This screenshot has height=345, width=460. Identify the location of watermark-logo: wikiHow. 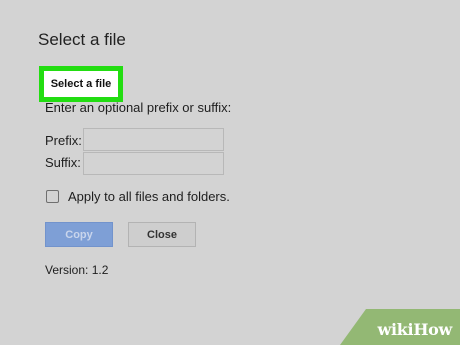
(415, 329).